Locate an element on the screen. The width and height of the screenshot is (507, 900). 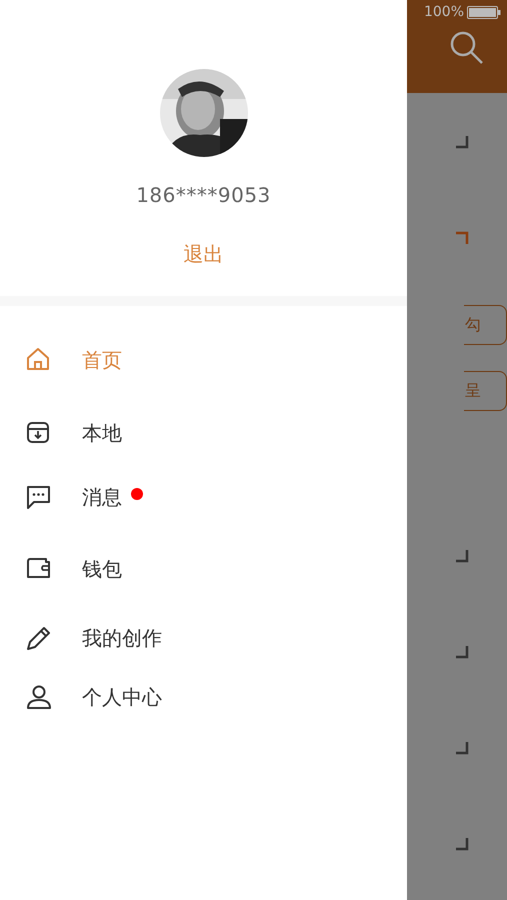
chat-icon is located at coordinates (39, 497).